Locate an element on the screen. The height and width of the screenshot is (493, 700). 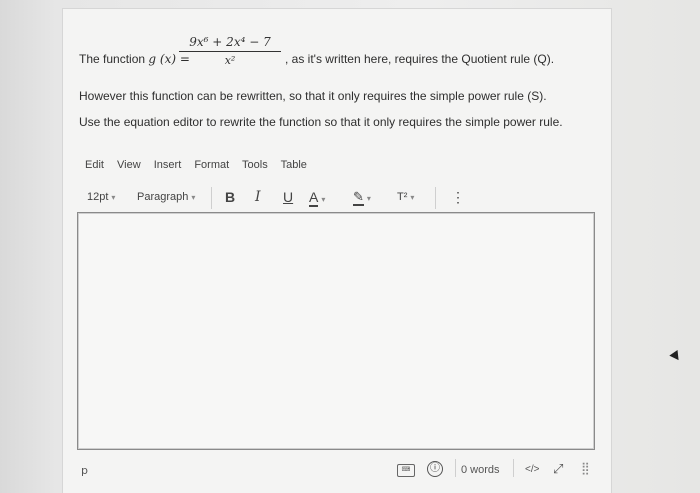
font-size-select: 12pt ▾ is located at coordinates (101, 197).